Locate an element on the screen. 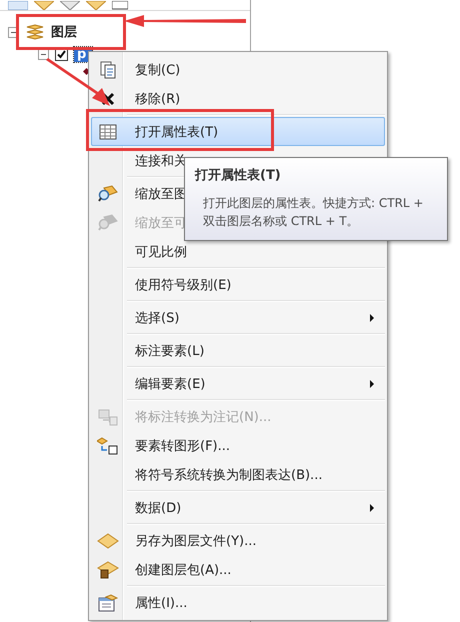 This screenshot has height=622, width=460. tooltip-text: 打开此图层的属性表。快捷方式: CTRL + 双击图层名称或 CTRL + T。 is located at coordinates (313, 212).